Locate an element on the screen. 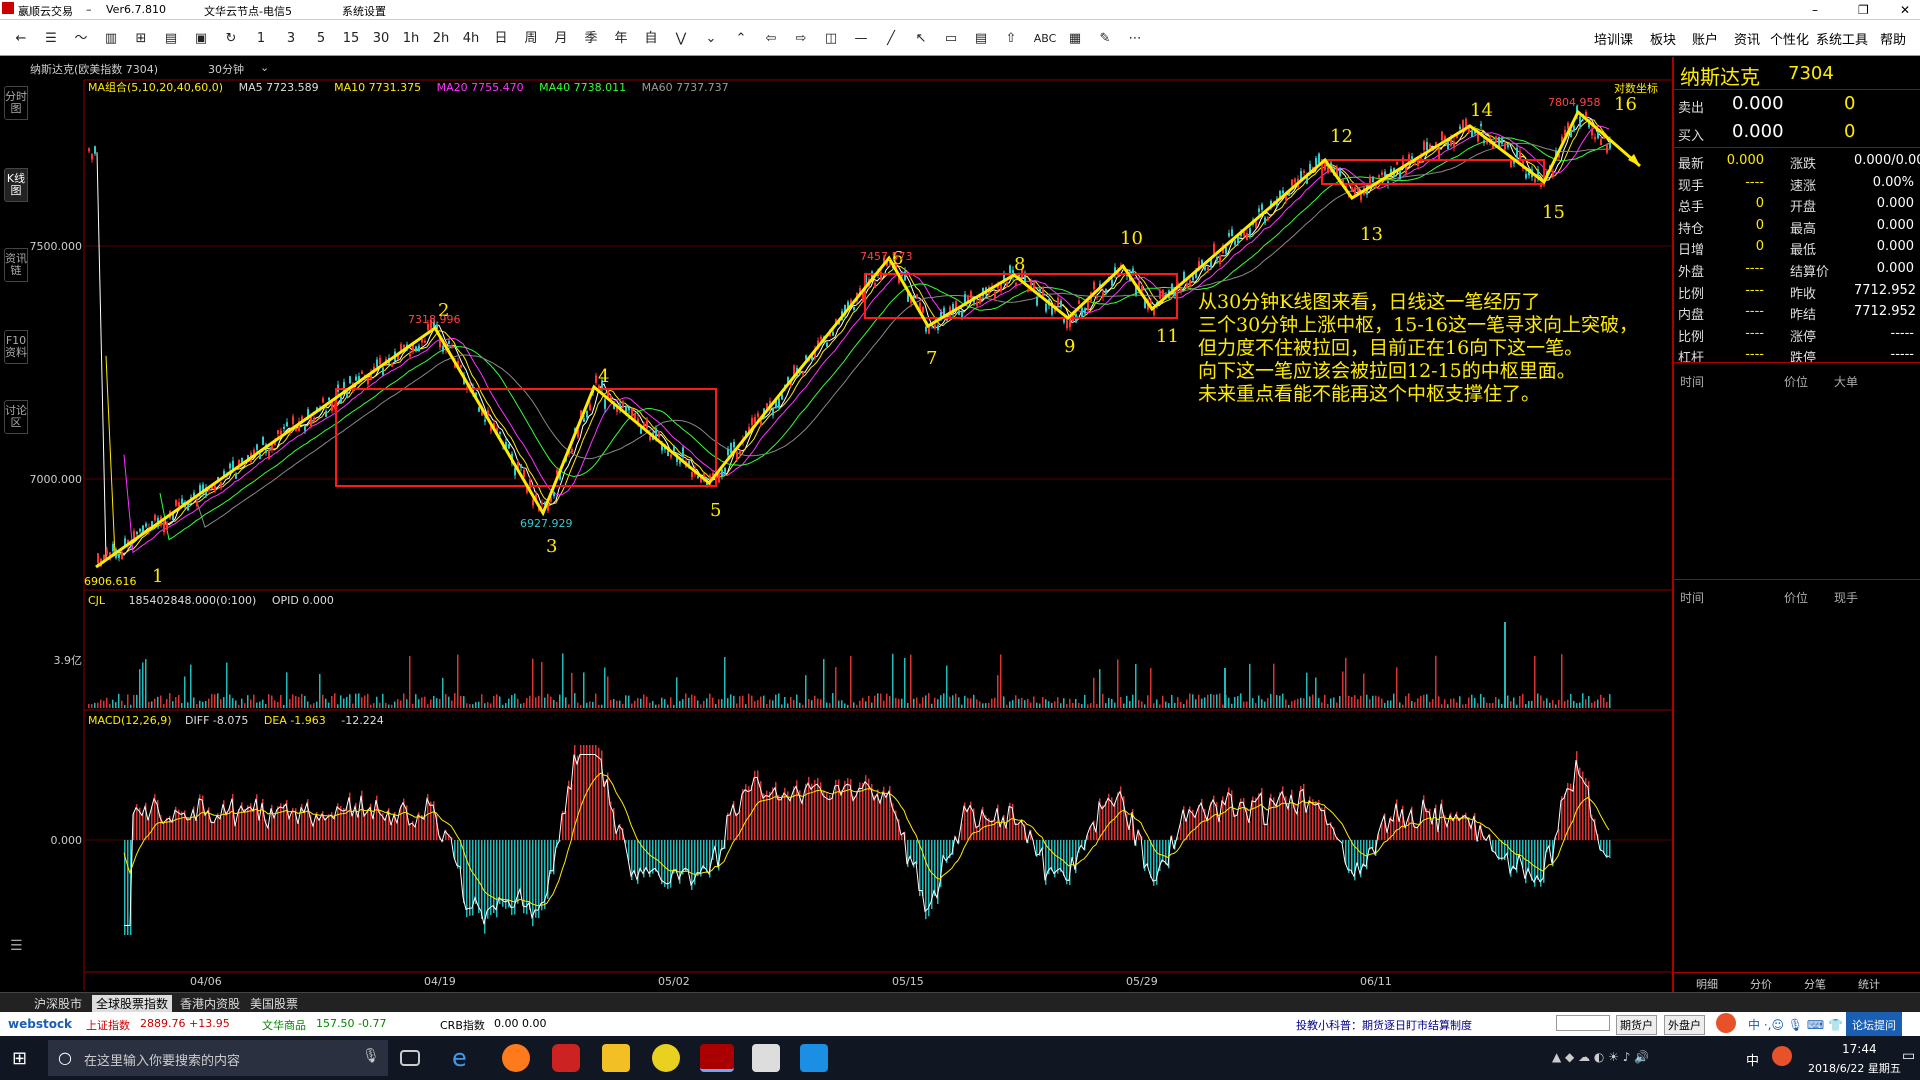 The height and width of the screenshot is (1080, 1920). zoom-out-icon-2: ⌄ is located at coordinates (711, 39).